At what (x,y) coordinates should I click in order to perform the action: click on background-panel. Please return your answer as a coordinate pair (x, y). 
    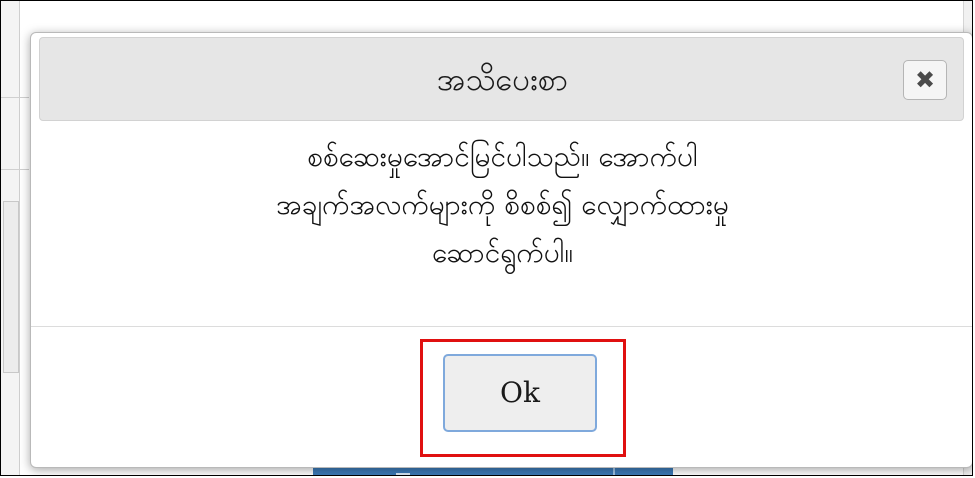
    Looking at the image, I should click on (11, 287).